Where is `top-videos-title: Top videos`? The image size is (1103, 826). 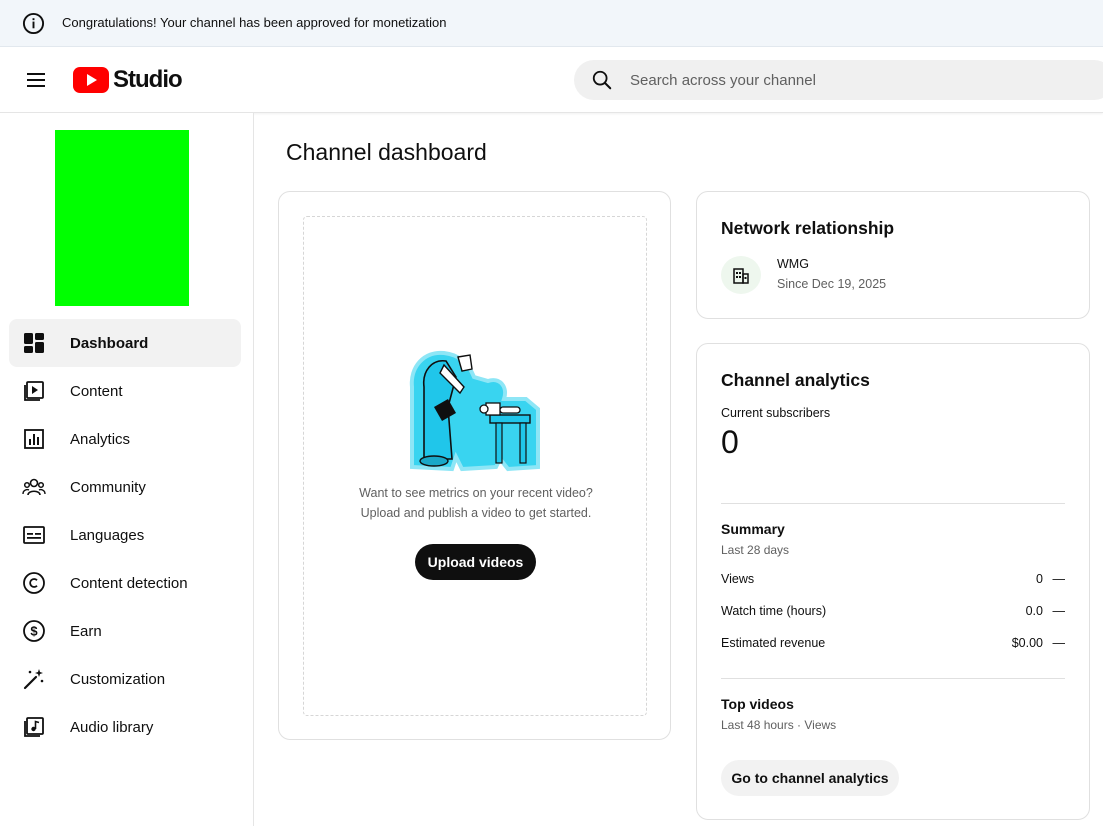 top-videos-title: Top videos is located at coordinates (757, 704).